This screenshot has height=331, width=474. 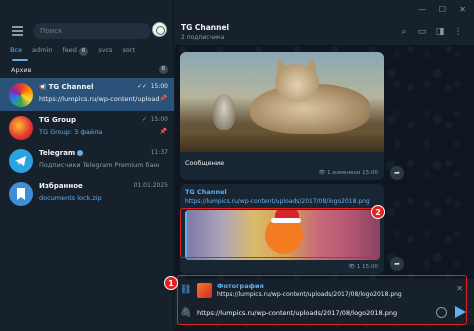 I want to click on sidebar-toolbar: Поиск, so click(x=87, y=31).